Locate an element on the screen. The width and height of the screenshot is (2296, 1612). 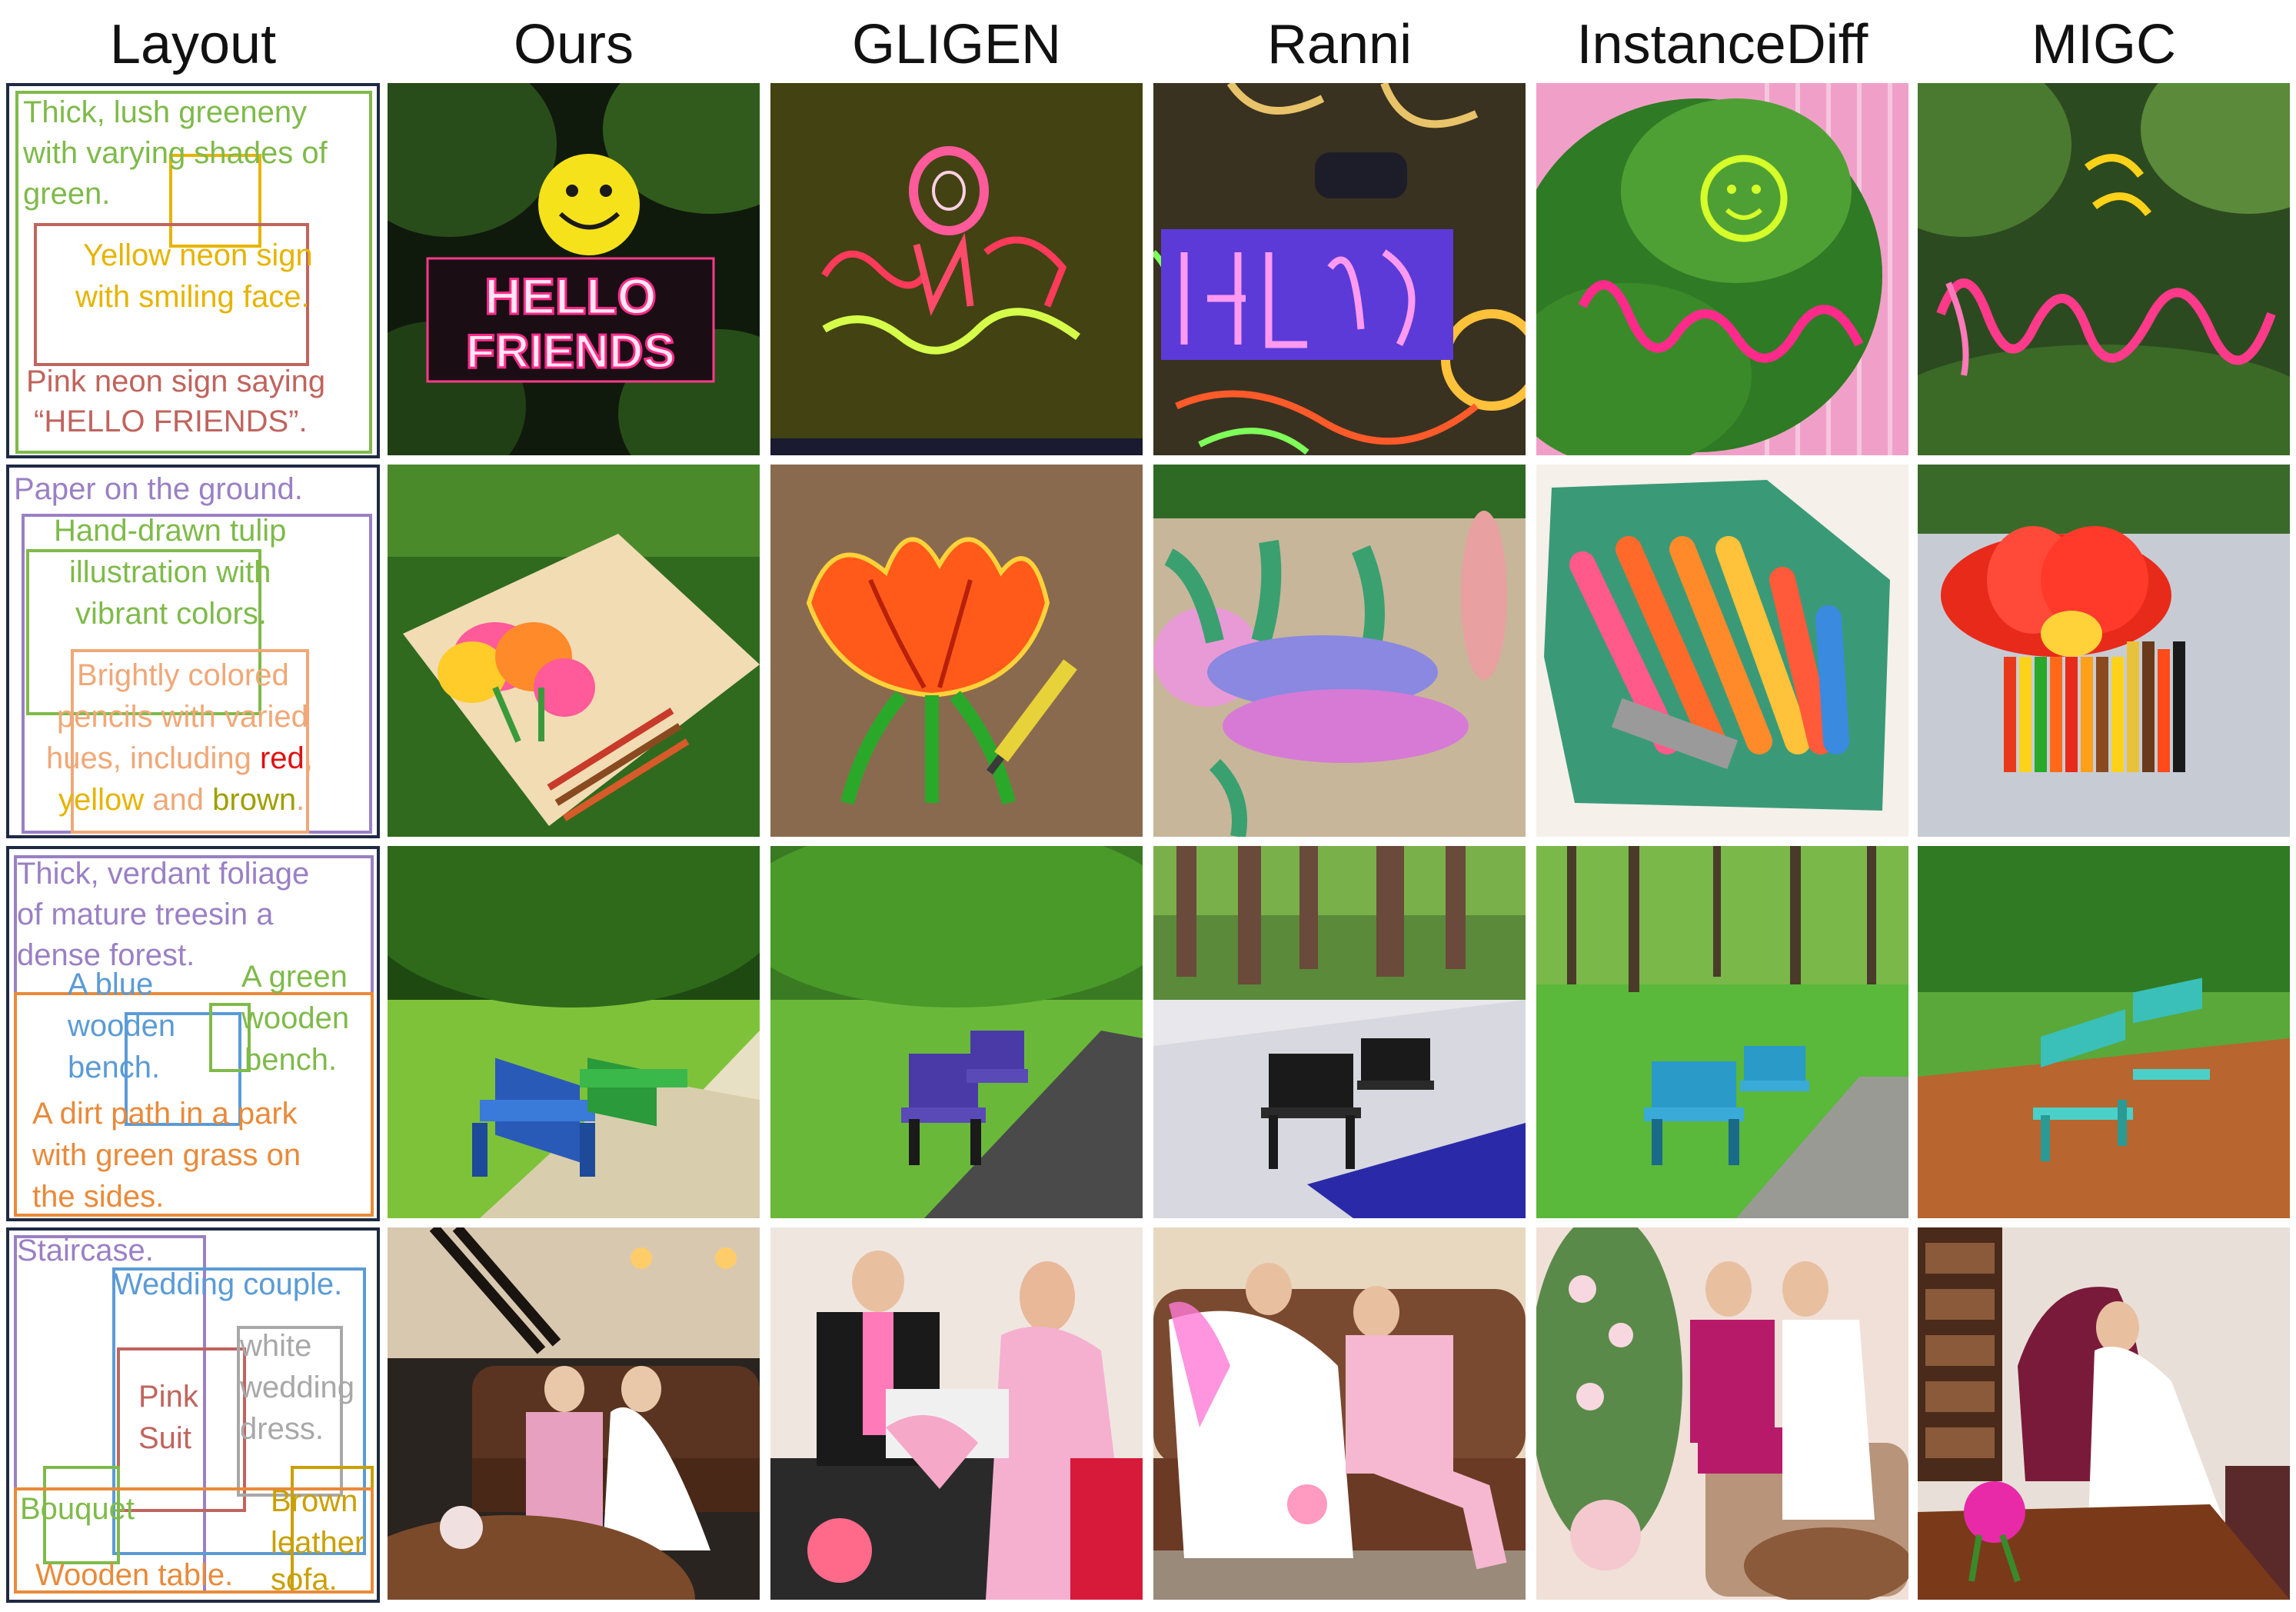
header-instancediff: InstanceDiff is located at coordinates (1722, 44).